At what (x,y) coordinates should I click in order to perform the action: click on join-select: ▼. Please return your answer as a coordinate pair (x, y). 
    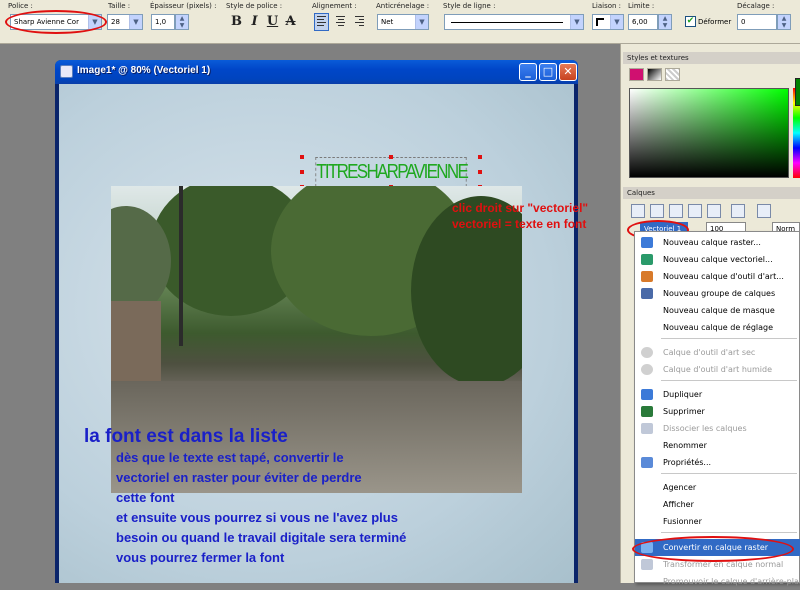
    Looking at the image, I should click on (608, 22).